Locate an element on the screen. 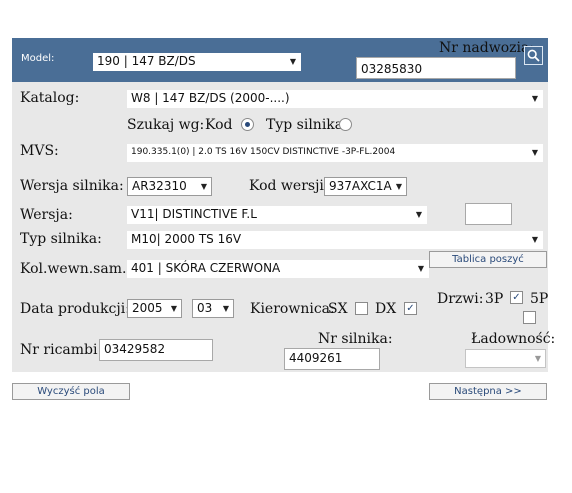 The width and height of the screenshot is (572, 493). engine-number-value: 4409261 is located at coordinates (316, 358).